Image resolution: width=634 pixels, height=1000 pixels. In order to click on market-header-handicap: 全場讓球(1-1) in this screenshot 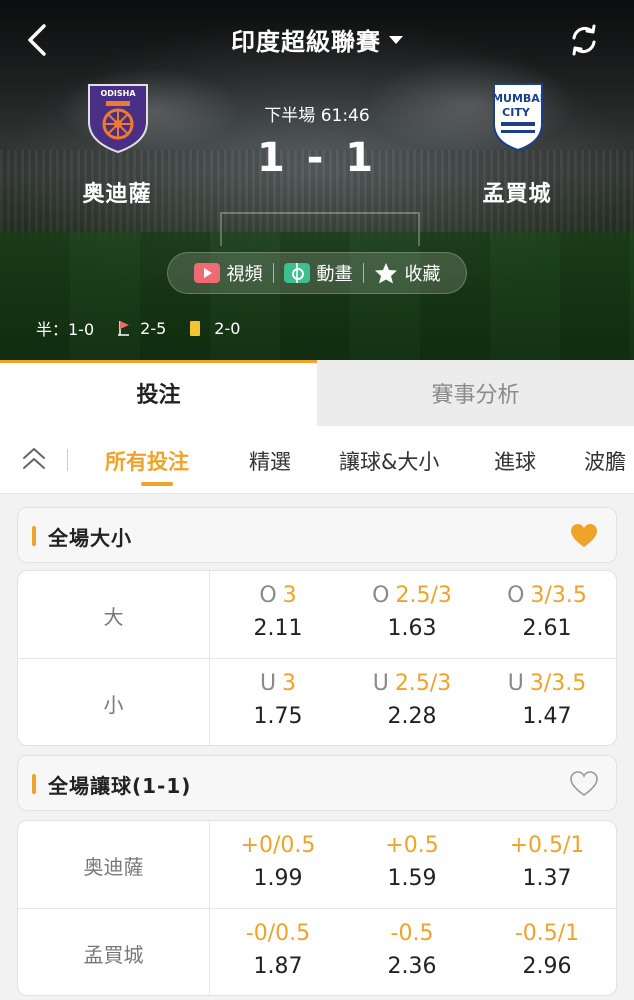, I will do `click(317, 783)`.